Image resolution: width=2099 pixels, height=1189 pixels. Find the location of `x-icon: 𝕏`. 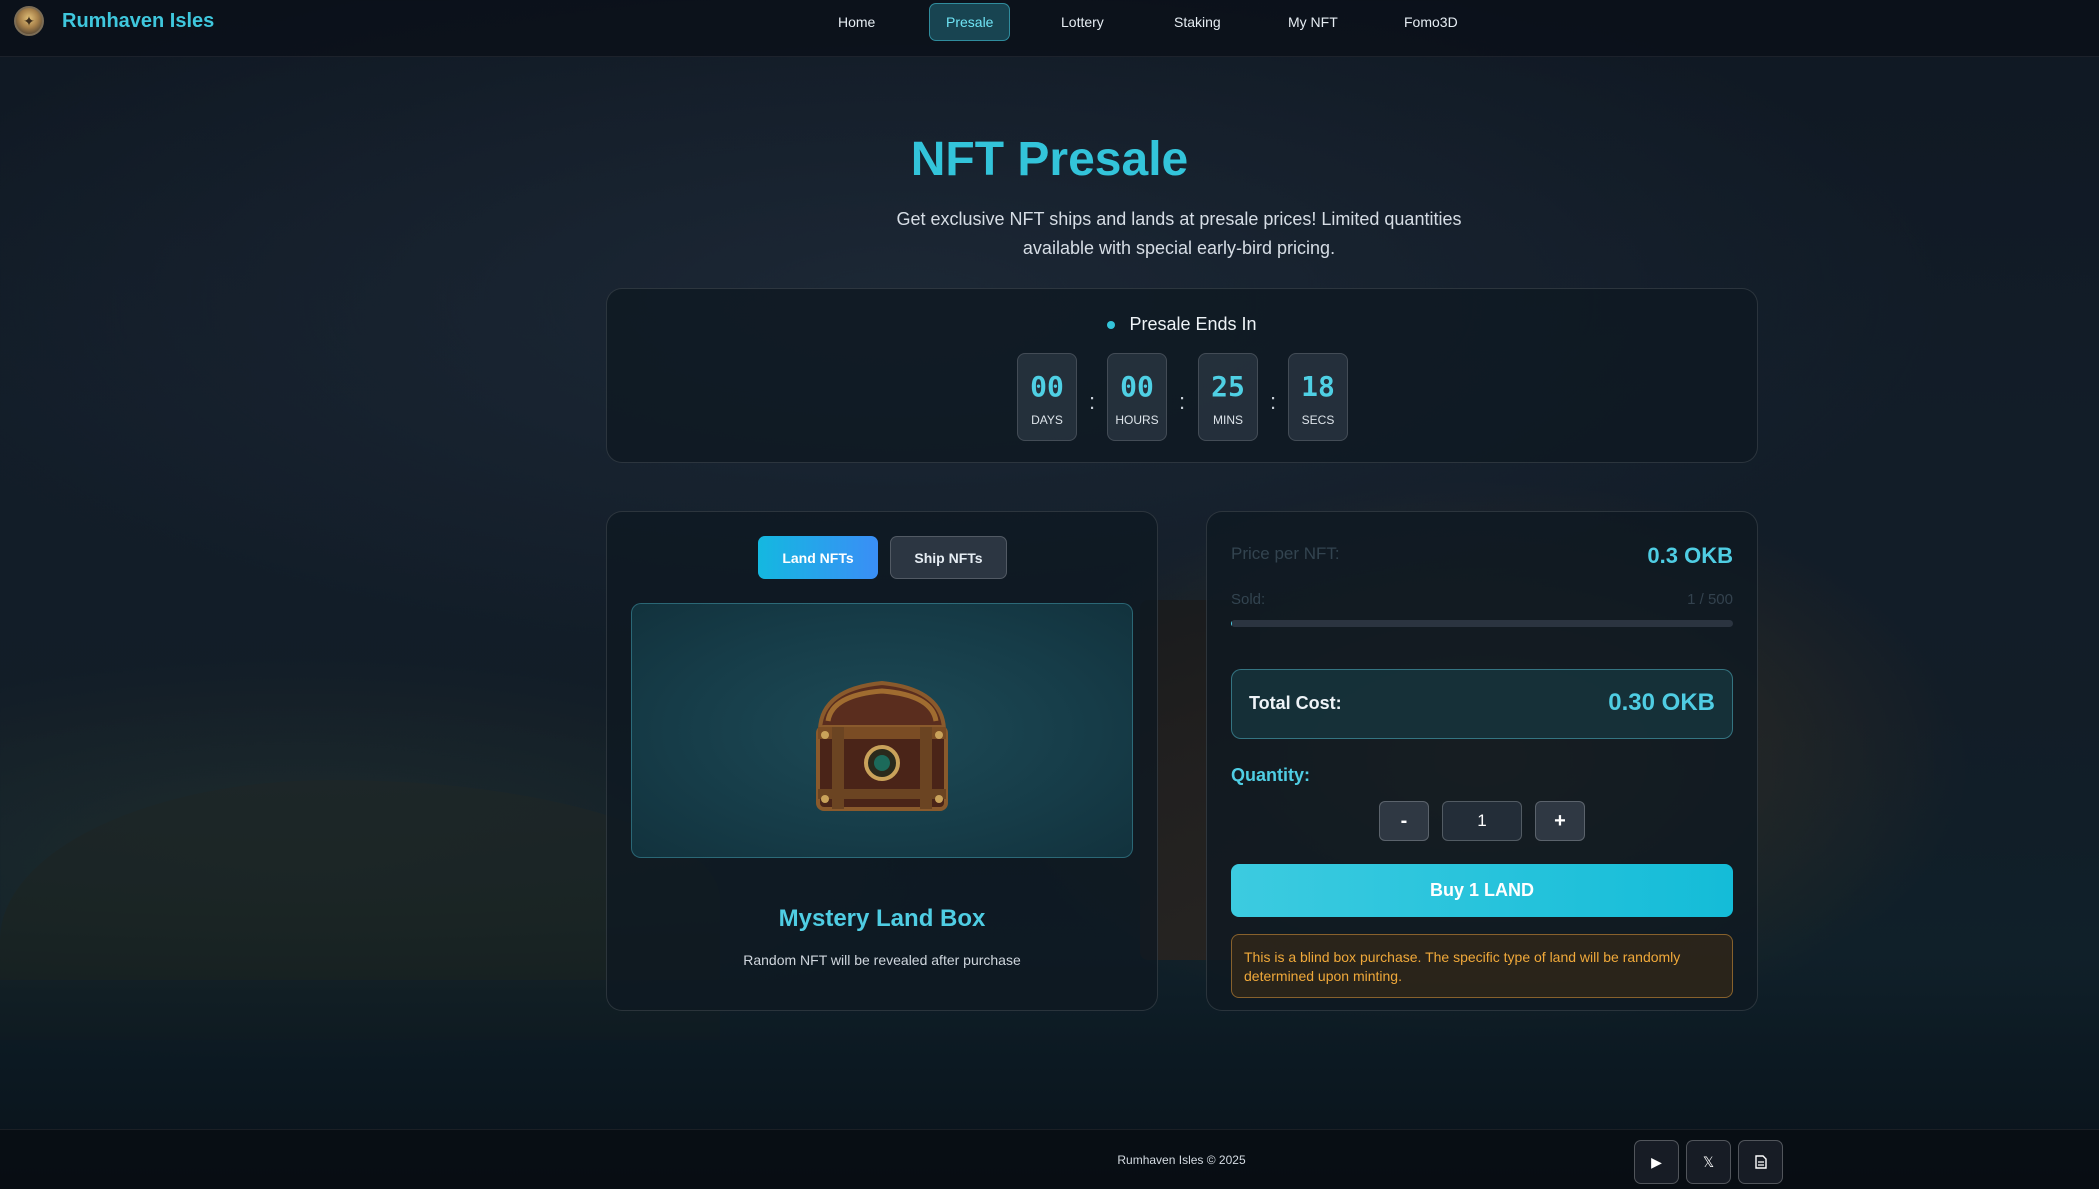

x-icon: 𝕏 is located at coordinates (1708, 1162).